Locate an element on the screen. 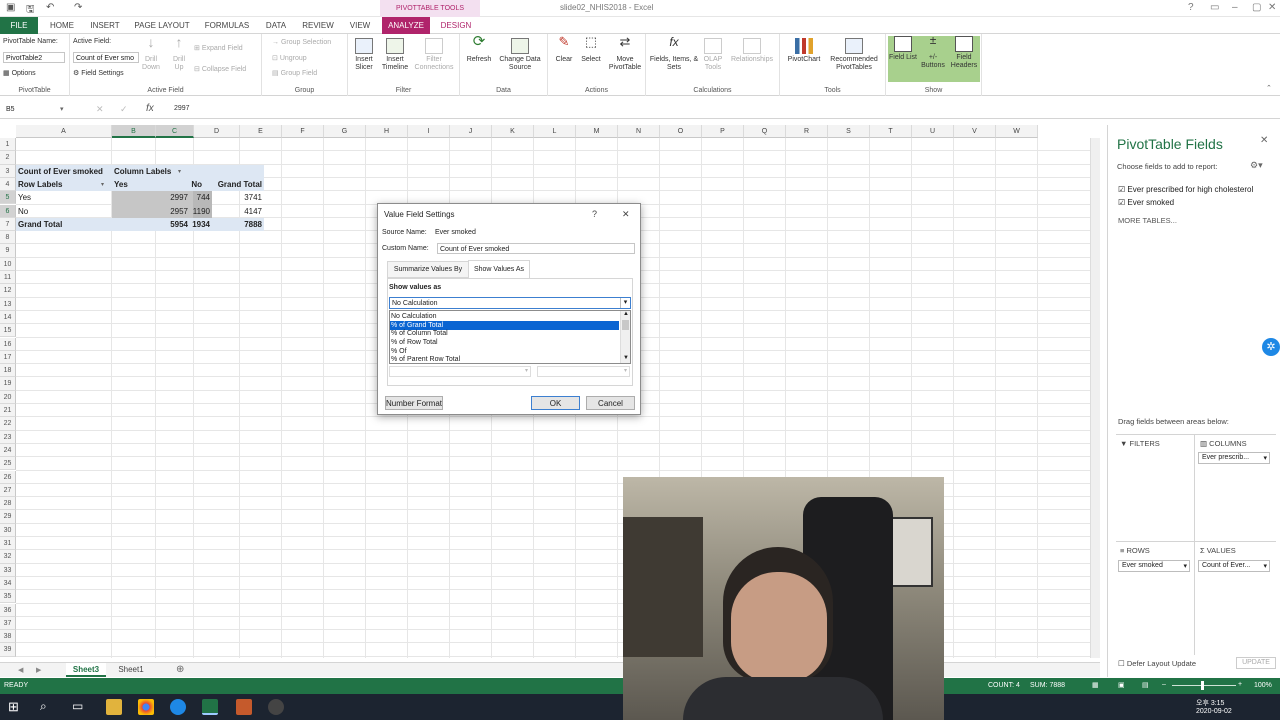 This screenshot has width=1280, height=720. file-explorer-icon is located at coordinates (114, 707).